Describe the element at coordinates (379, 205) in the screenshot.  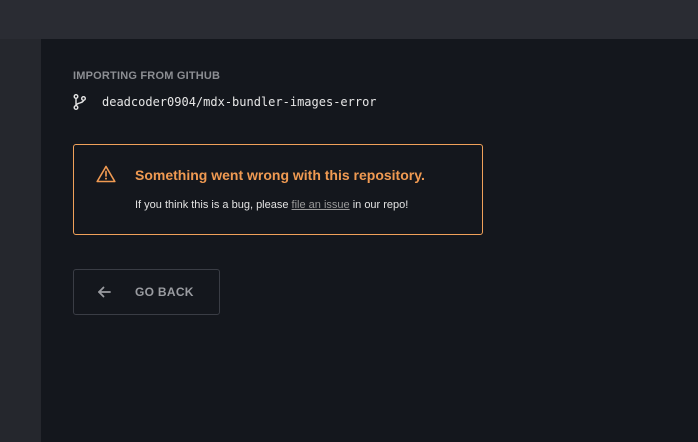
I see `error-desc-suffix: in our repo!` at that location.